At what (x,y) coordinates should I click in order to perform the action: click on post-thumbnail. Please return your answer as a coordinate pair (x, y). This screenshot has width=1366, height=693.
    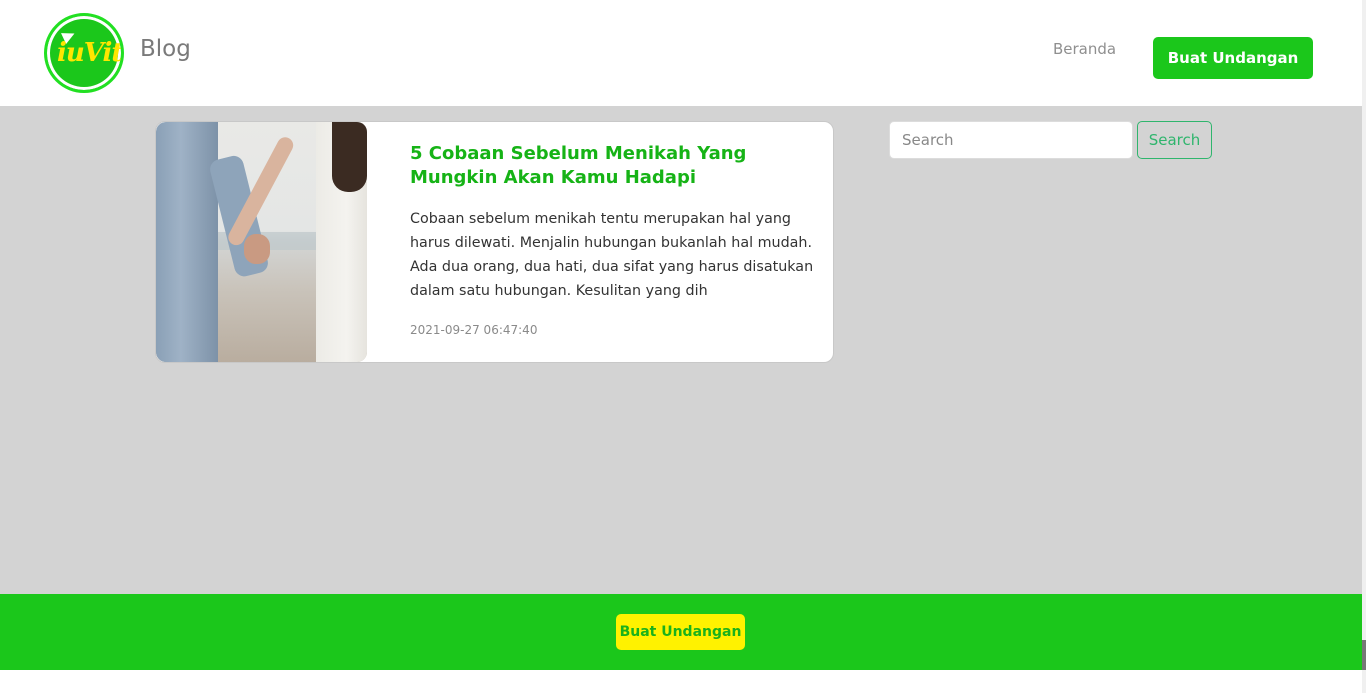
    Looking at the image, I should click on (261, 242).